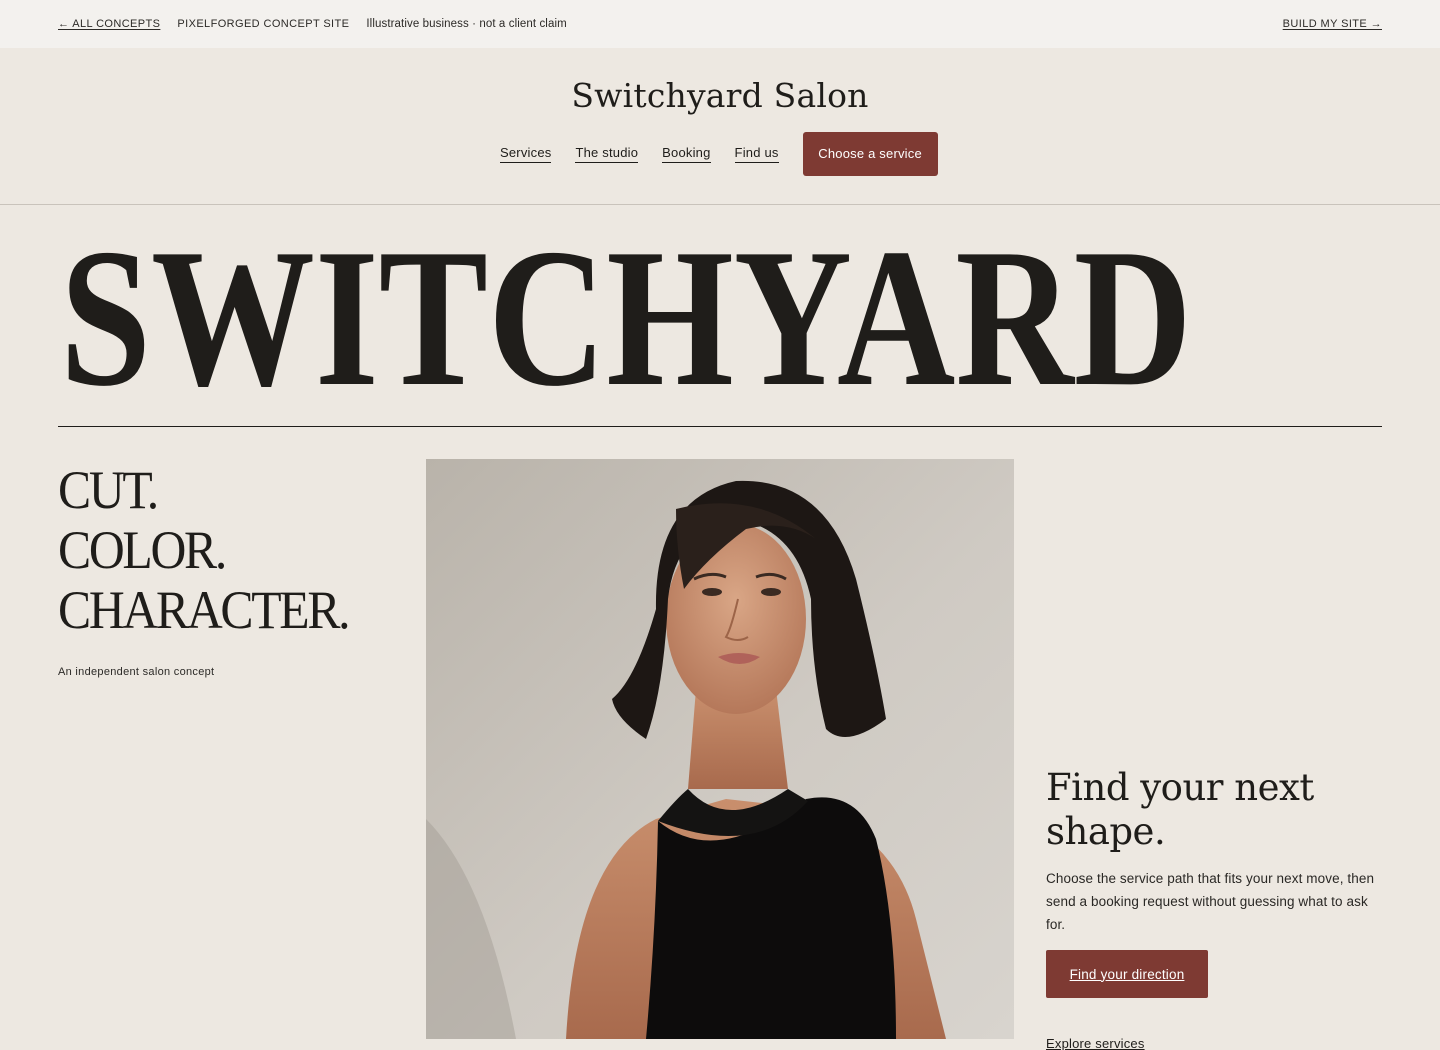  I want to click on wordmark-divider, so click(720, 426).